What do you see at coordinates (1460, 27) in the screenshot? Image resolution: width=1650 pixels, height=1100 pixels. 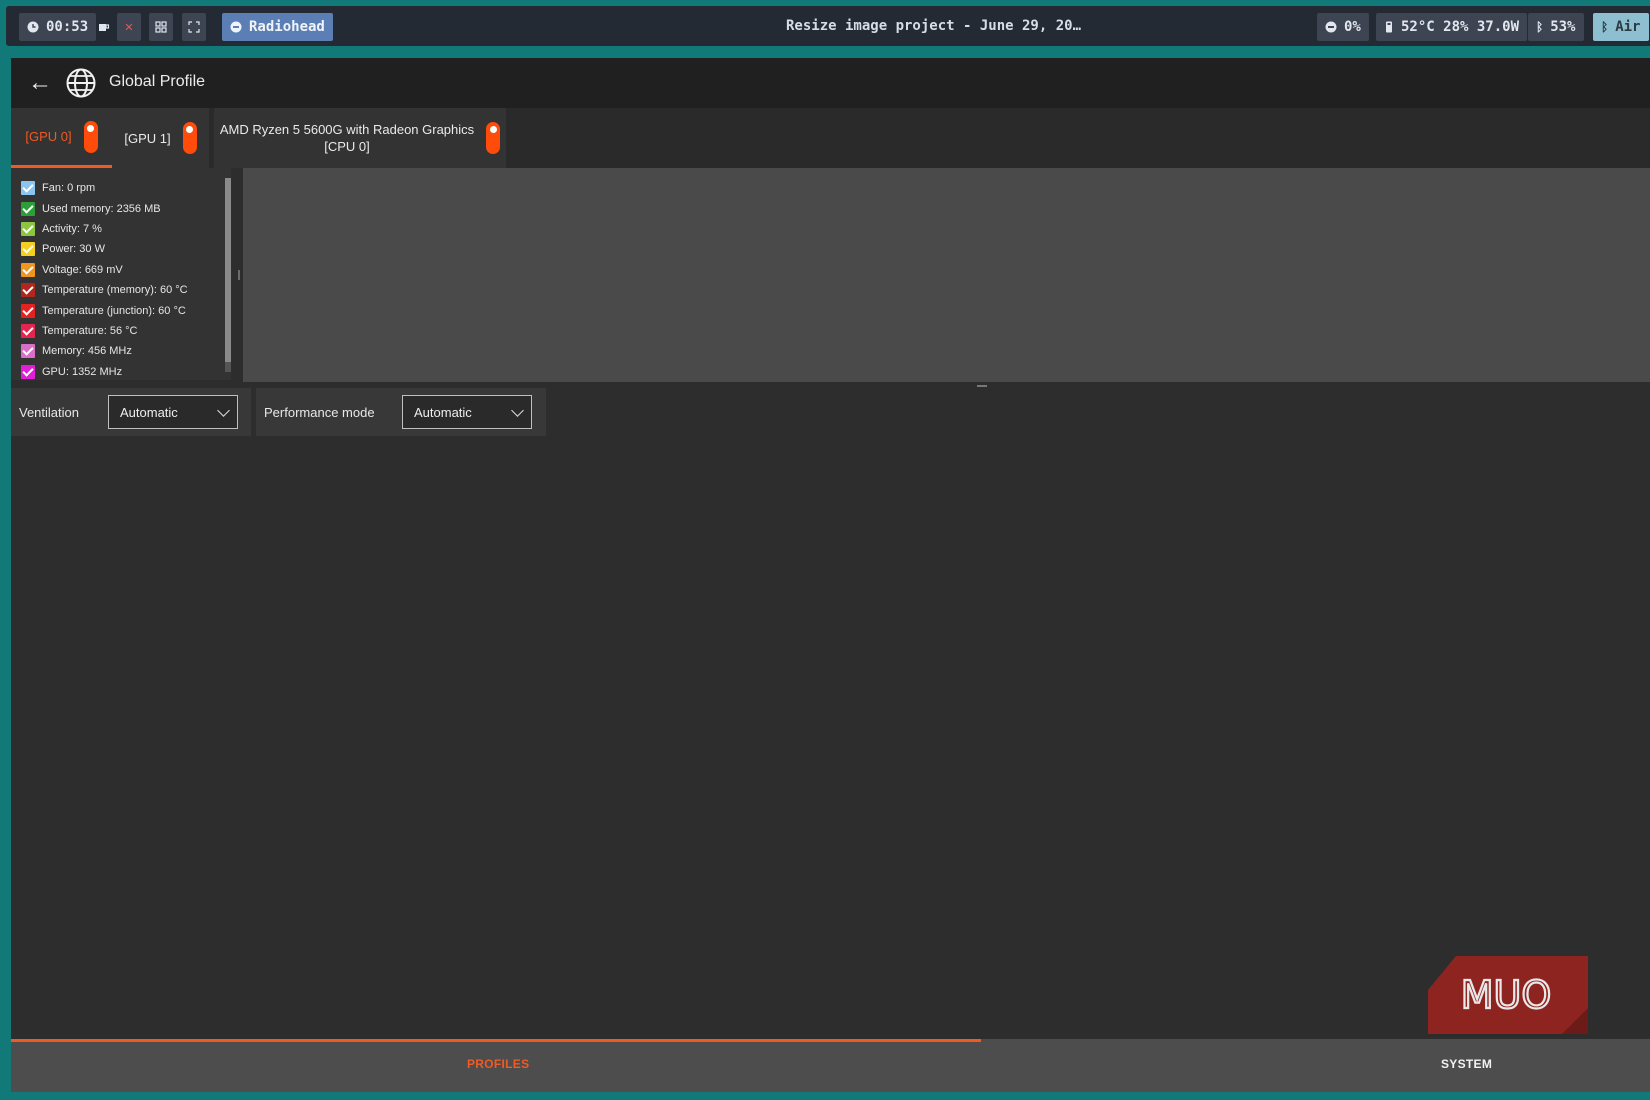 I see `system-stats-value: 52°C 28% 37.0W` at bounding box center [1460, 27].